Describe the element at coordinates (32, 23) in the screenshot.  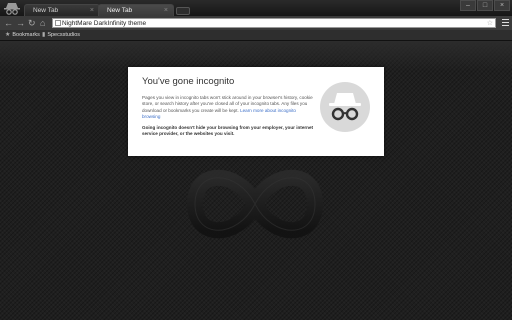
I see `reload-icon: ↻` at that location.